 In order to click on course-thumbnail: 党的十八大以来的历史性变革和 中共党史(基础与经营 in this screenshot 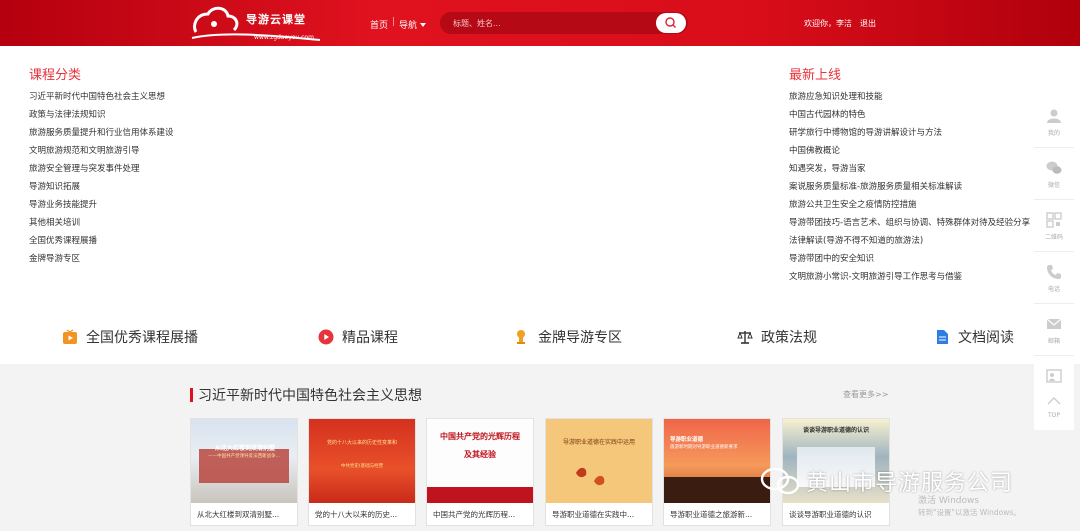, I will do `click(362, 461)`.